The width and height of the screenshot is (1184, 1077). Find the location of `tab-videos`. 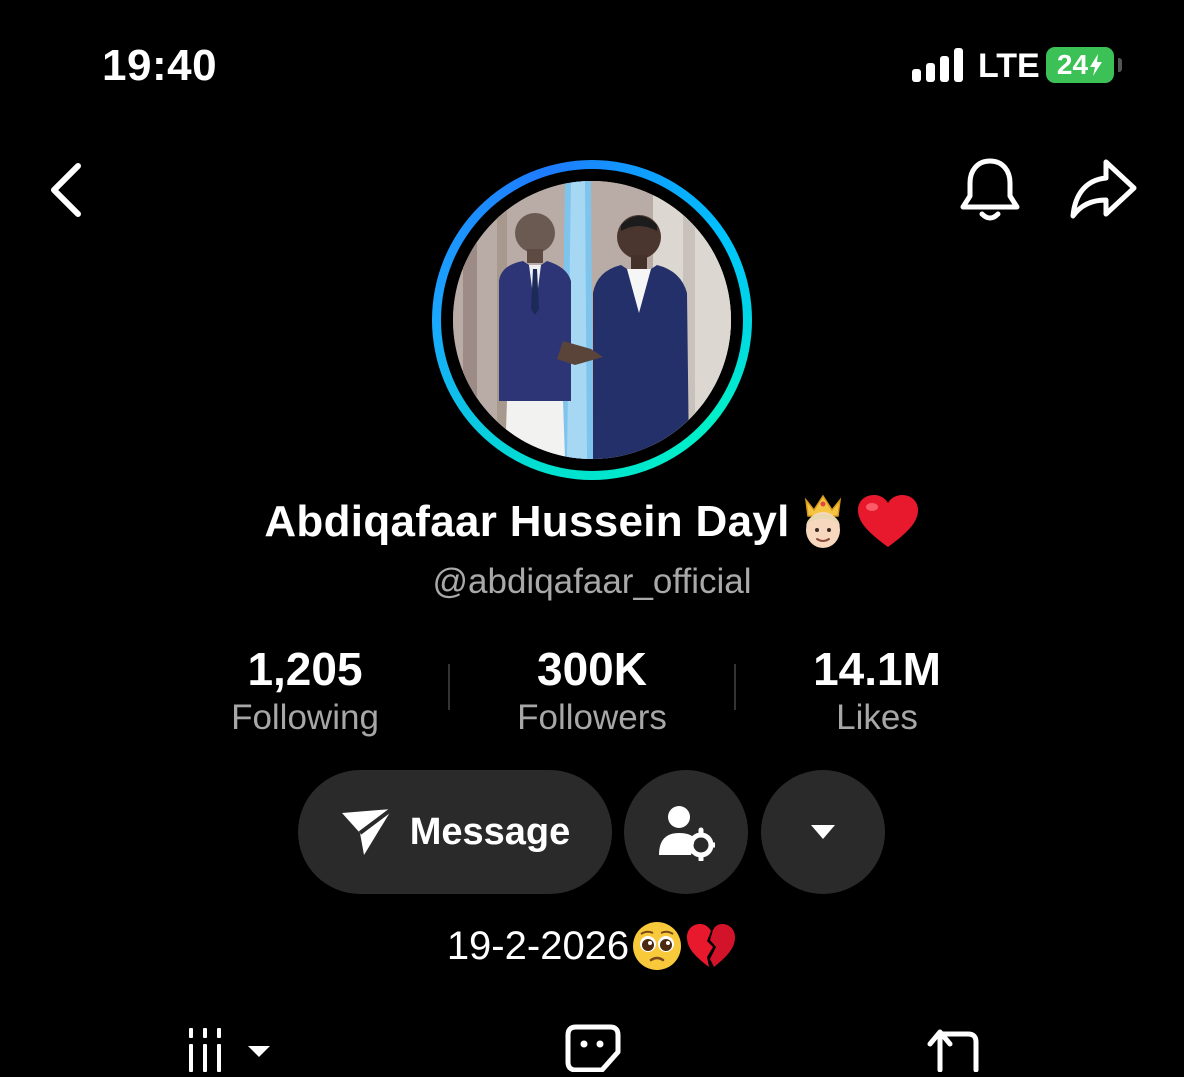

tab-videos is located at coordinates (231, 1049).